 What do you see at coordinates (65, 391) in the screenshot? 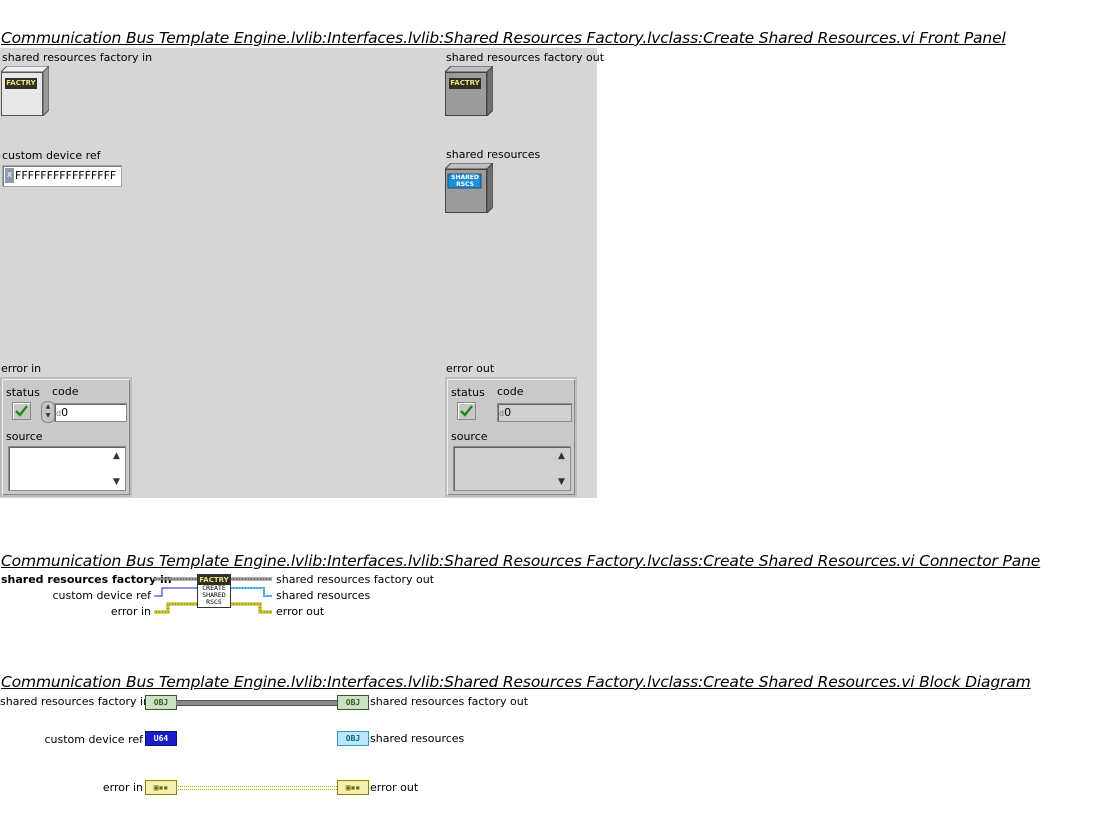
I see `error-in-code-label: code` at bounding box center [65, 391].